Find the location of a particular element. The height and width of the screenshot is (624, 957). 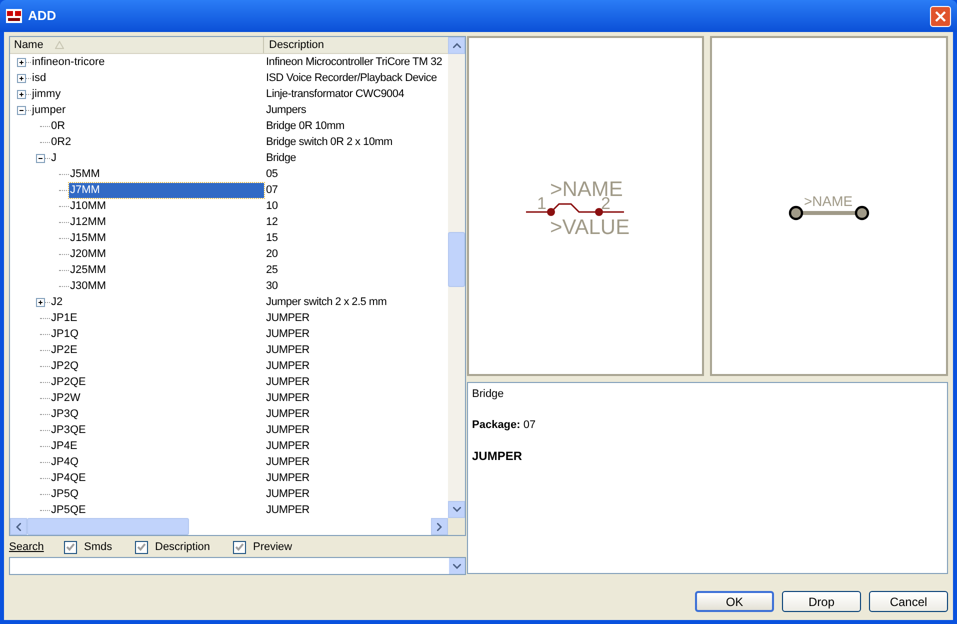

tree-item: JP2Q is located at coordinates (64, 366).